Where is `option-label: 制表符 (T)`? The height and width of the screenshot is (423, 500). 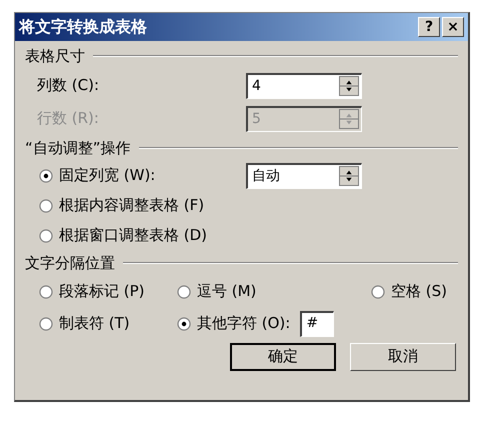 option-label: 制表符 (T) is located at coordinates (94, 323).